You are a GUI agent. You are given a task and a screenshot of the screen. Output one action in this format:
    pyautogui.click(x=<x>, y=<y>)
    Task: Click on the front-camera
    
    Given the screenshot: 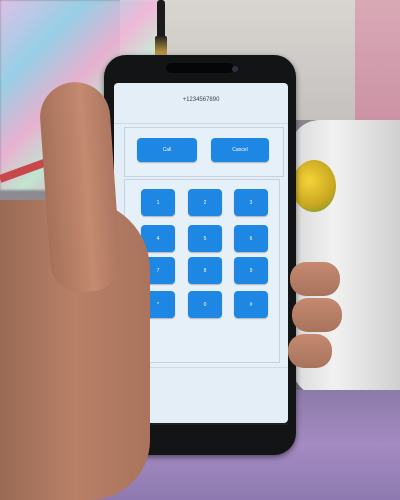 What is the action you would take?
    pyautogui.click(x=235, y=69)
    